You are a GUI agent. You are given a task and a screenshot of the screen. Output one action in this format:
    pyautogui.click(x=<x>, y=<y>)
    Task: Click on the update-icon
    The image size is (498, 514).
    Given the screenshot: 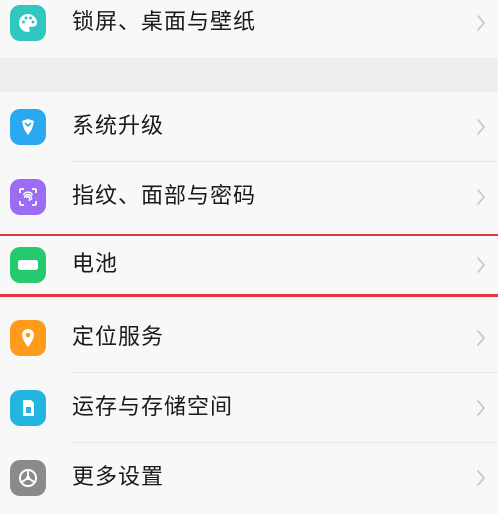 What is the action you would take?
    pyautogui.click(x=28, y=127)
    